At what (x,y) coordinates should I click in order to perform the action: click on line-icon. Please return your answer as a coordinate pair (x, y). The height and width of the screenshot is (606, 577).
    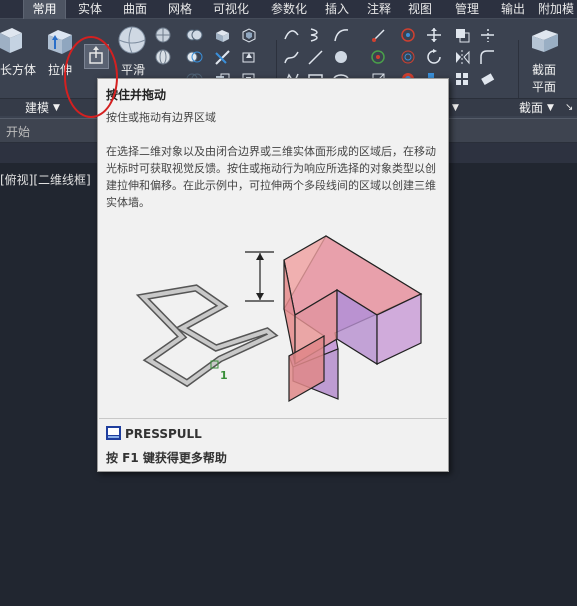
    Looking at the image, I should click on (315, 57).